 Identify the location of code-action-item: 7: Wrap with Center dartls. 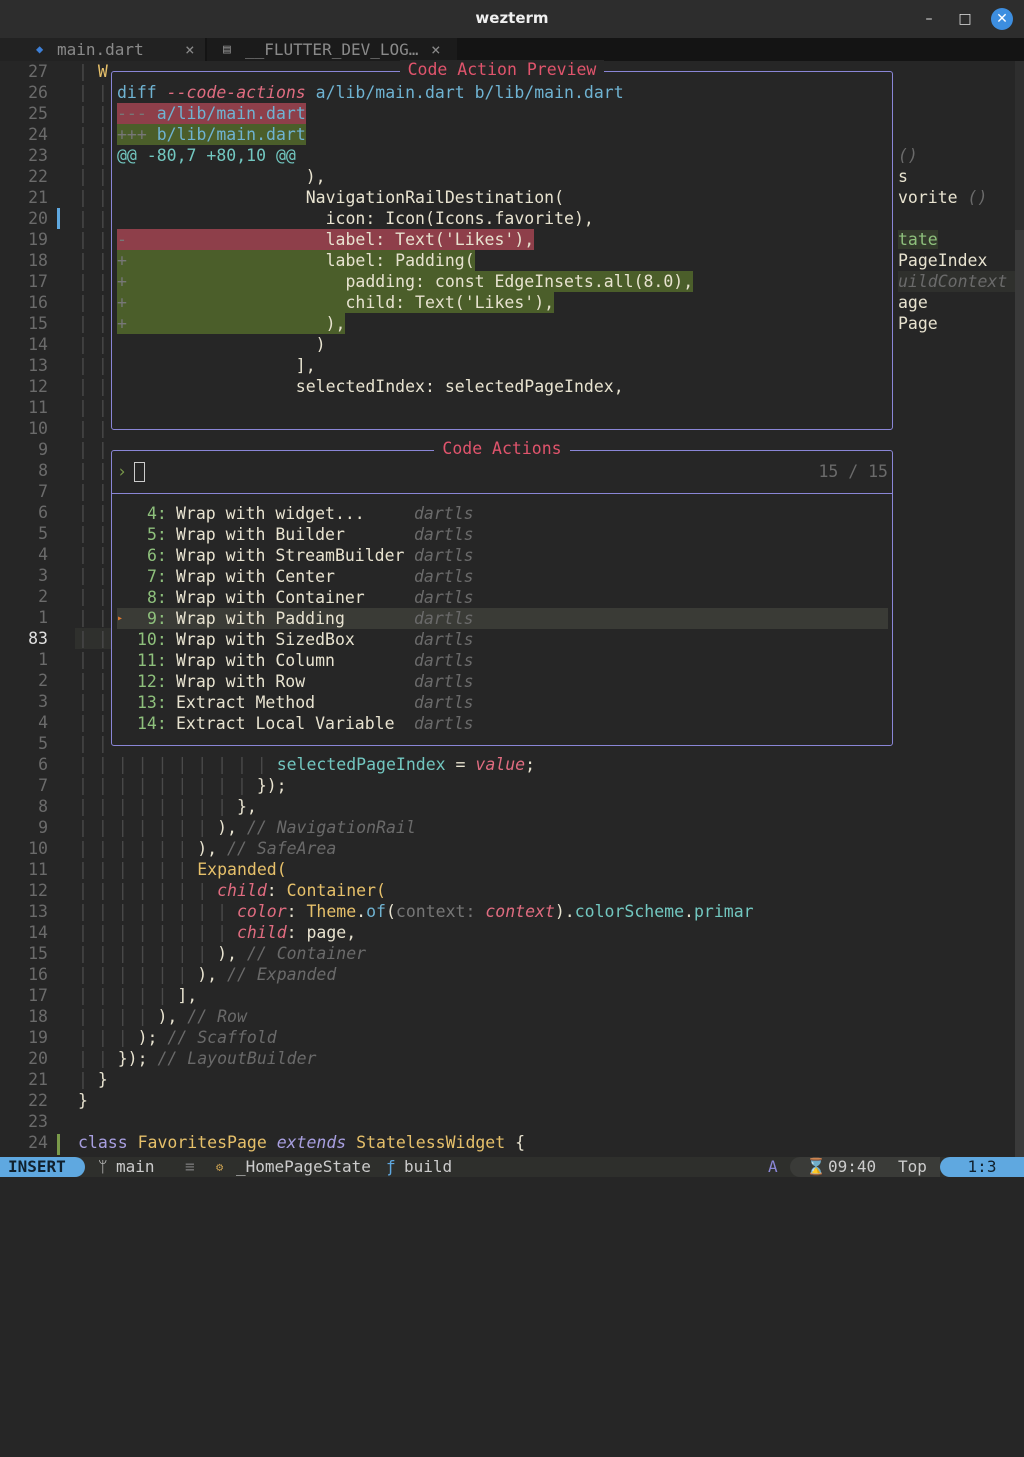
(502, 576).